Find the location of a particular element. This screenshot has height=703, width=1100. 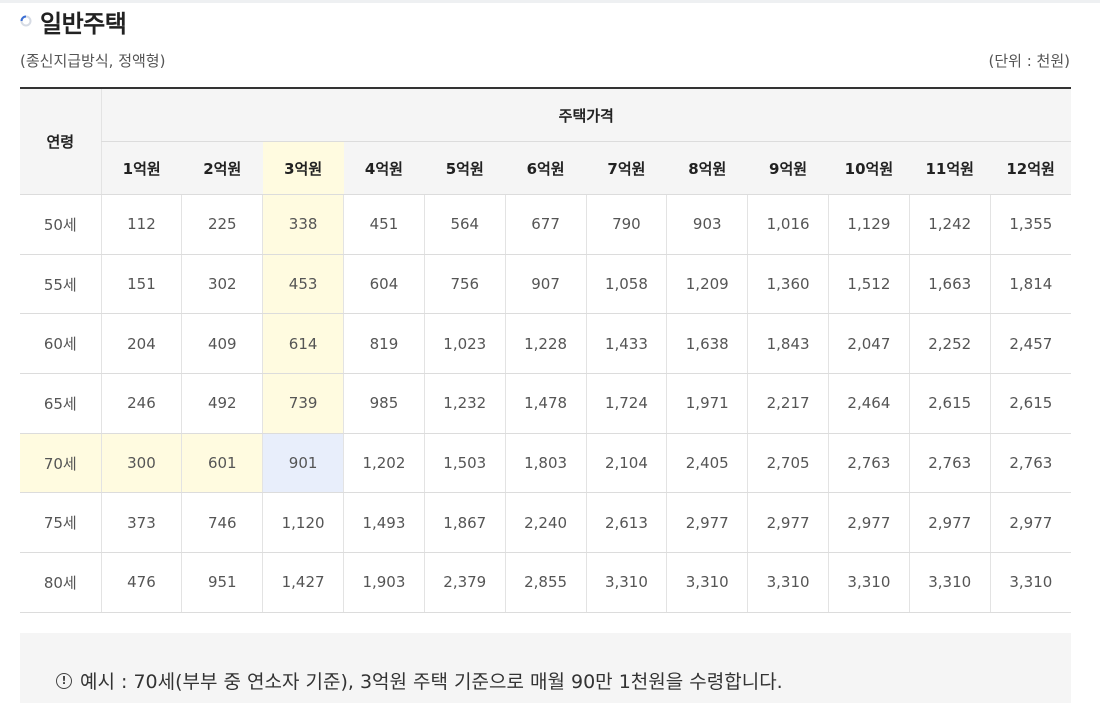

value-cell: 338 is located at coordinates (303, 224).